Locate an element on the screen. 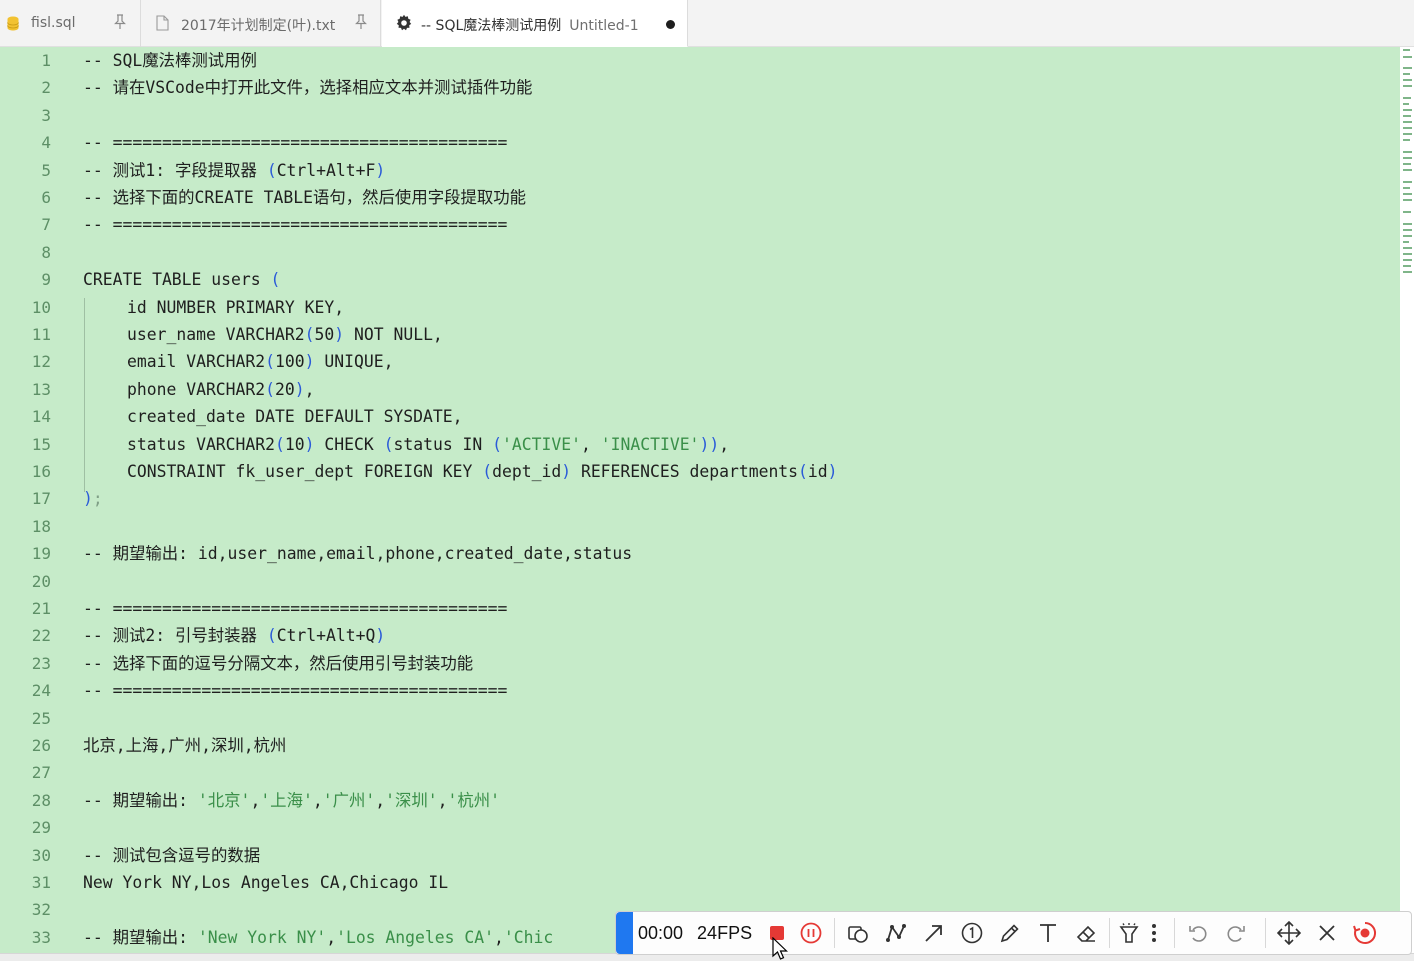 Image resolution: width=1414 pixels, height=961 pixels. line-number: 19 is located at coordinates (41, 554).